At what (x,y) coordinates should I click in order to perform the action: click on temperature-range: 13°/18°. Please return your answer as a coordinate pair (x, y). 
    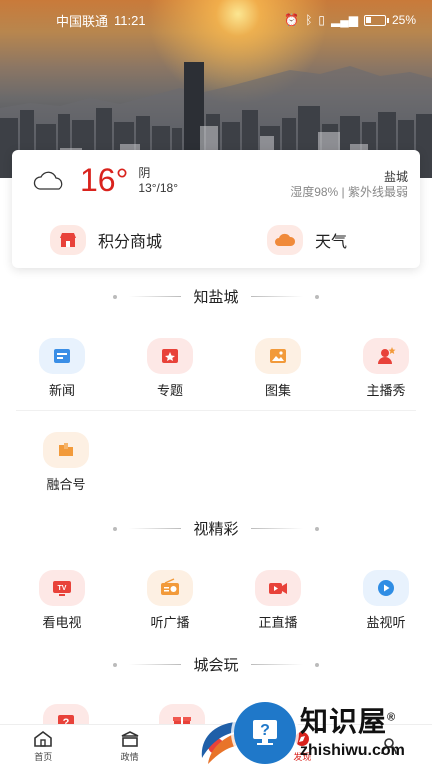
    Looking at the image, I should click on (158, 187).